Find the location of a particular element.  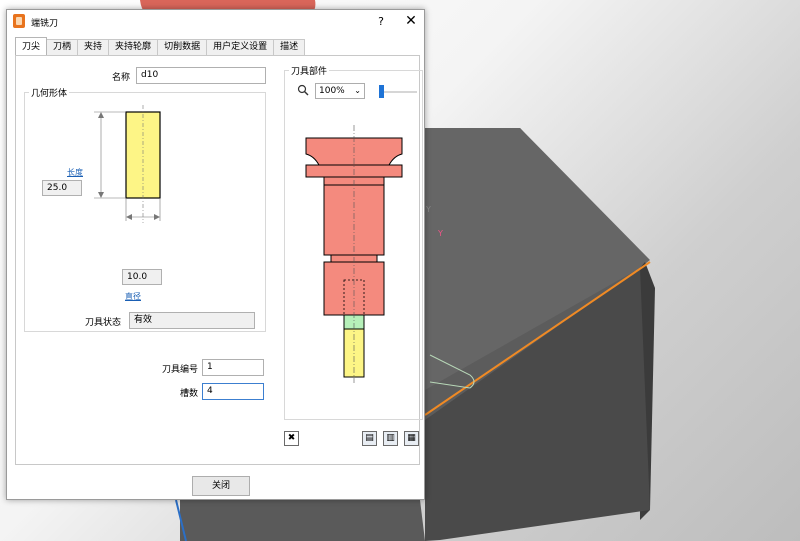

close-icon: ✕ is located at coordinates (411, 21).